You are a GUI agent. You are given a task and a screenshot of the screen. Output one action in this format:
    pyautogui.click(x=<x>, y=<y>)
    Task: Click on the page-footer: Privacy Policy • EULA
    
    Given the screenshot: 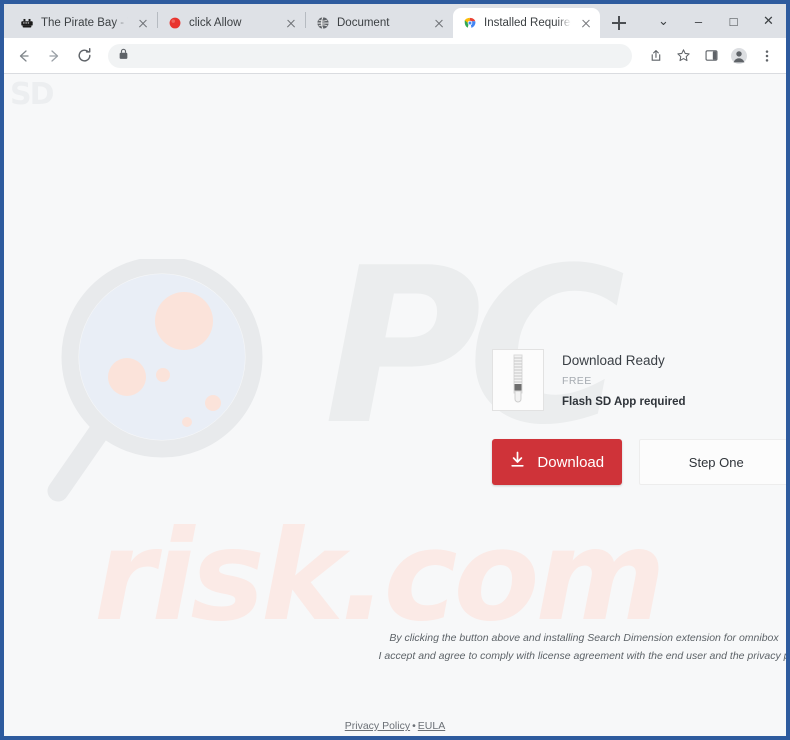 What is the action you would take?
    pyautogui.click(x=395, y=726)
    